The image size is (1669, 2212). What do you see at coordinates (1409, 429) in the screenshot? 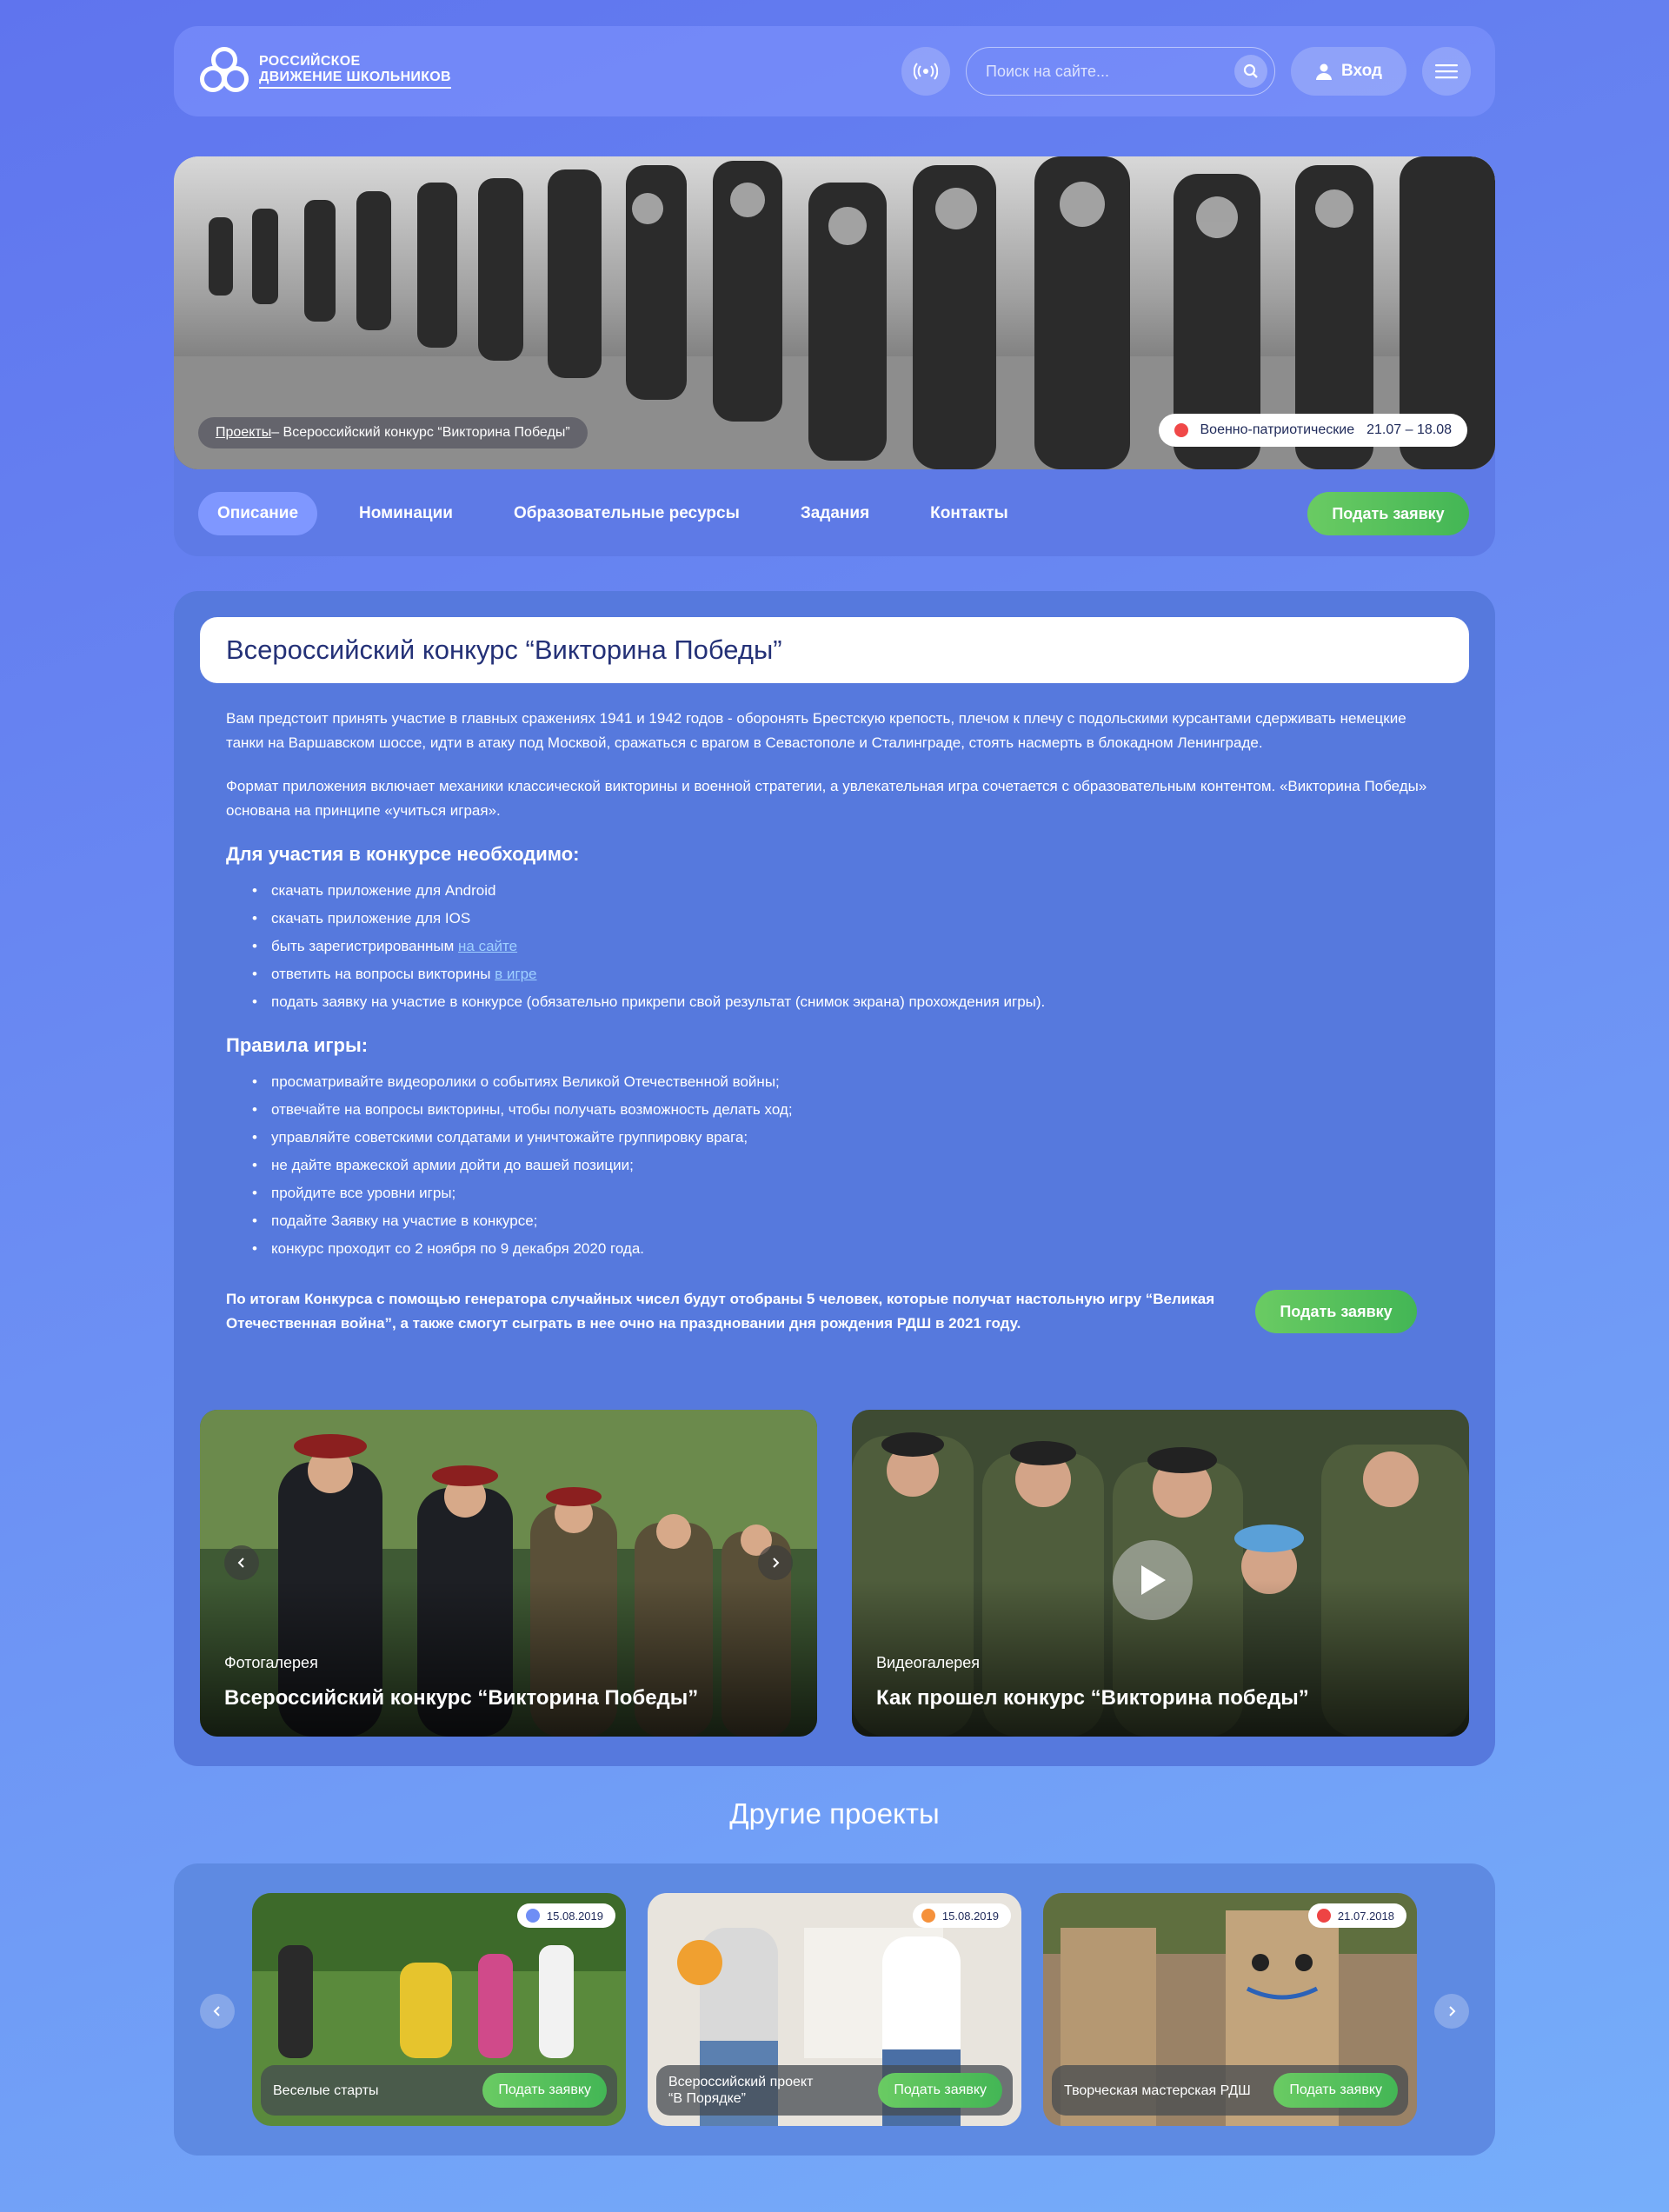
I see `event-dates: 21.07 – 18.08` at bounding box center [1409, 429].